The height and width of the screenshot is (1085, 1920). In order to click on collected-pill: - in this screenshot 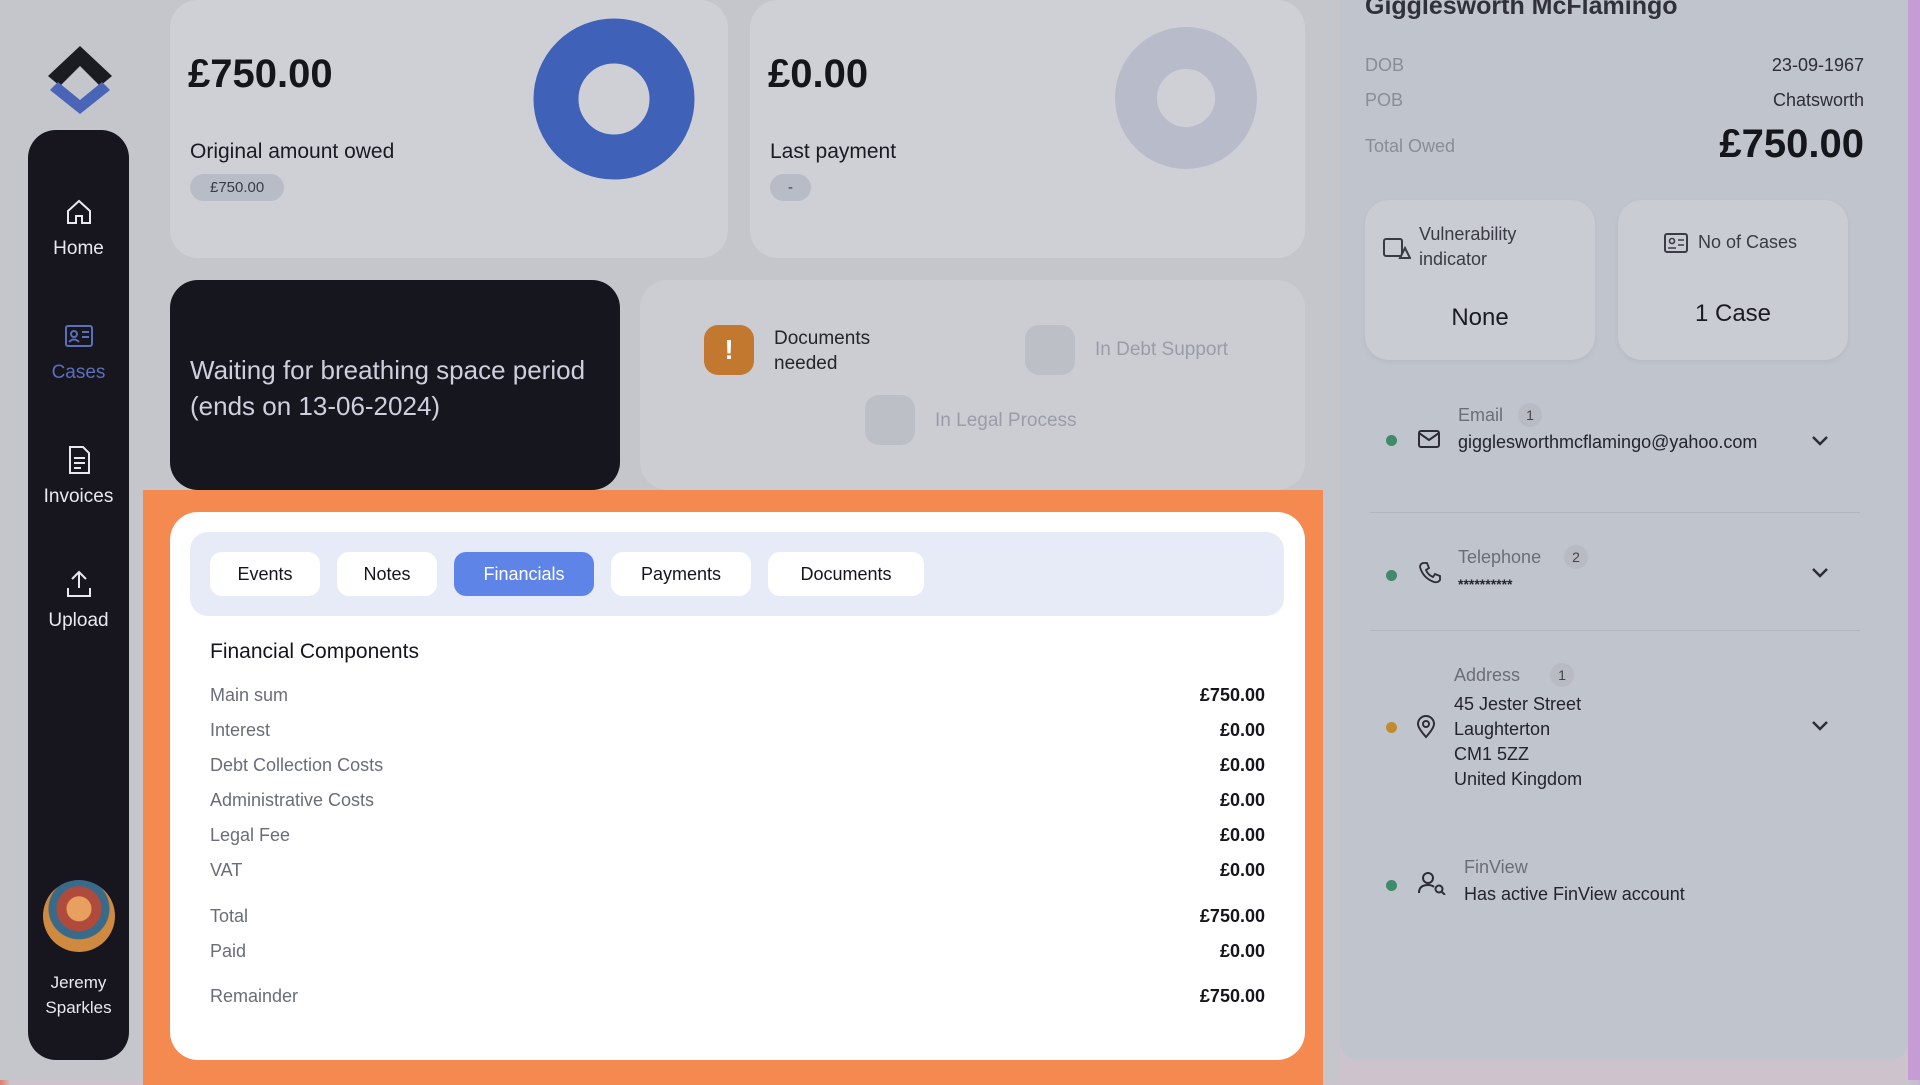, I will do `click(790, 187)`.